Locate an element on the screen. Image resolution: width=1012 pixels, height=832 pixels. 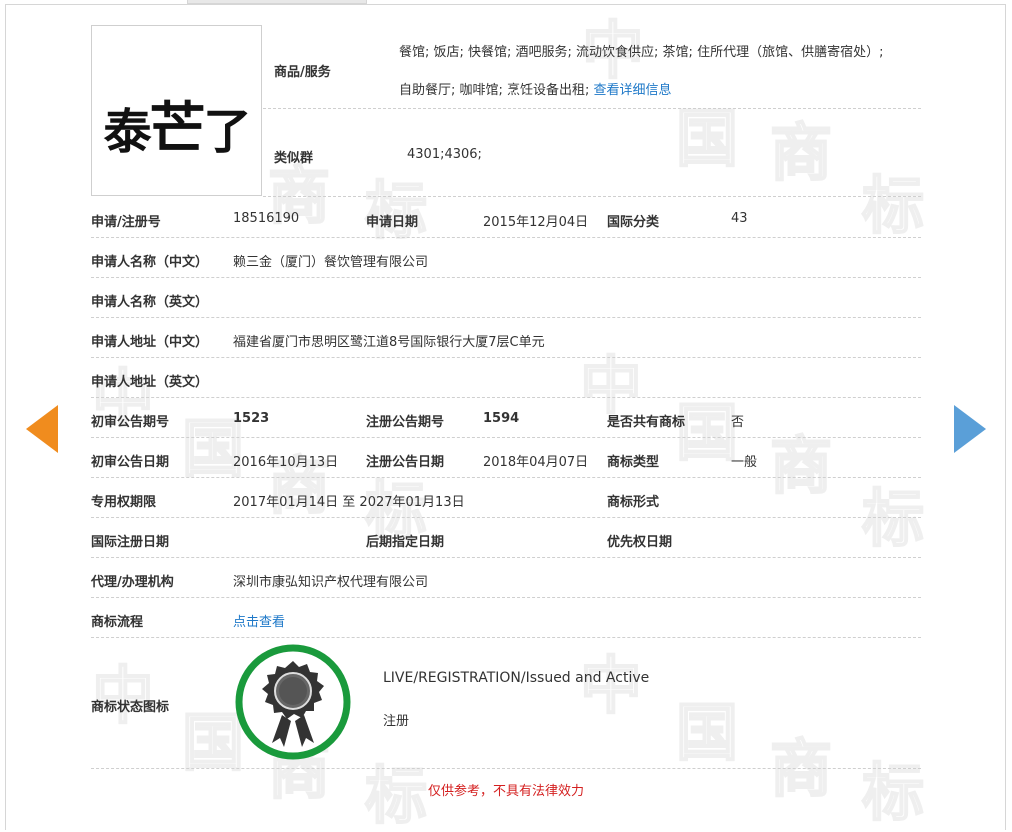
reg-date-value: 2018年04月07日 is located at coordinates (536, 462).